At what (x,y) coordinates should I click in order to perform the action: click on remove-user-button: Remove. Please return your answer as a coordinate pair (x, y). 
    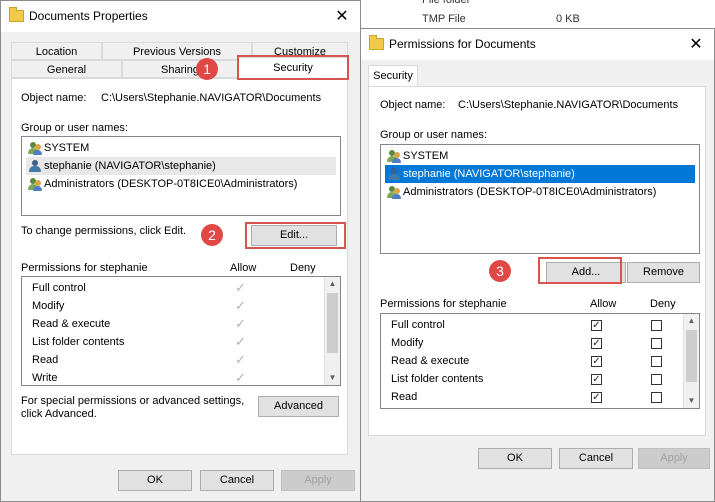
    Looking at the image, I should click on (663, 272).